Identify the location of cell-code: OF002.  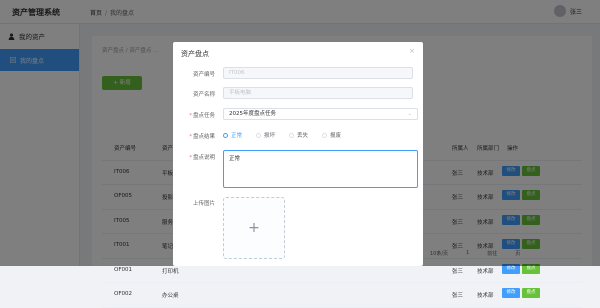
(123, 294).